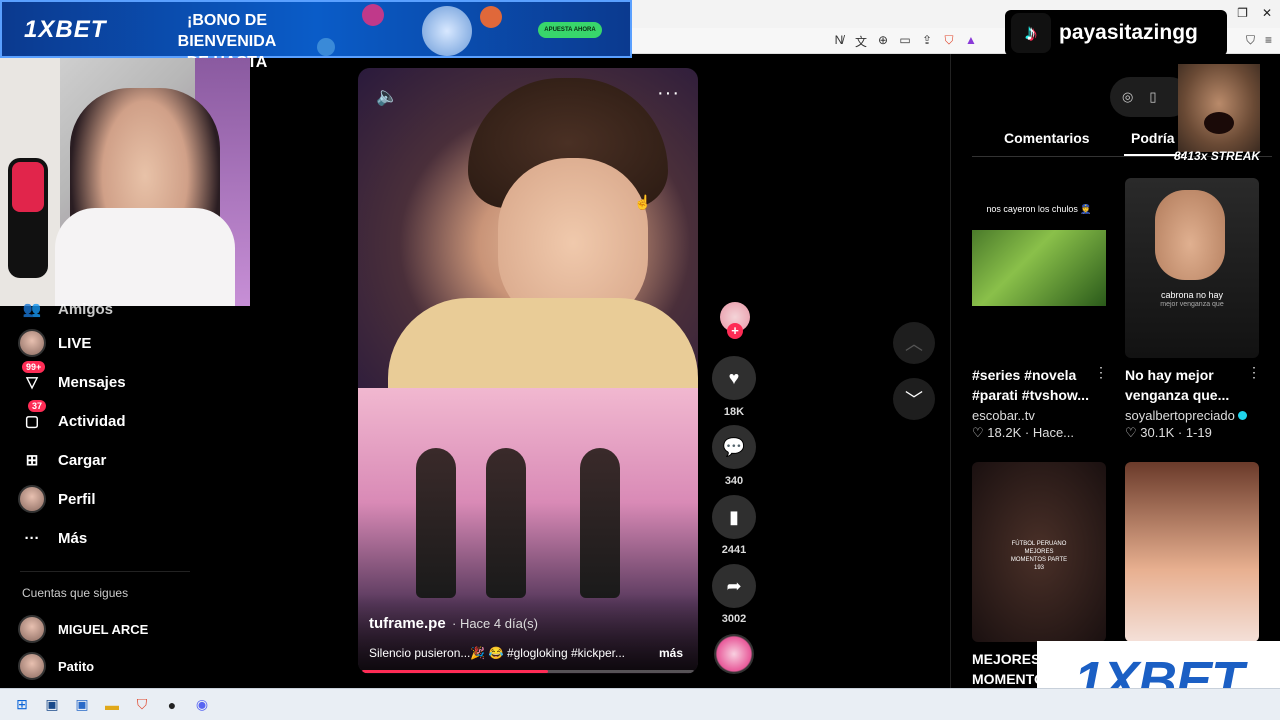 This screenshot has height=720, width=1280. Describe the element at coordinates (76, 666) in the screenshot. I see `following-name: Patito` at that location.